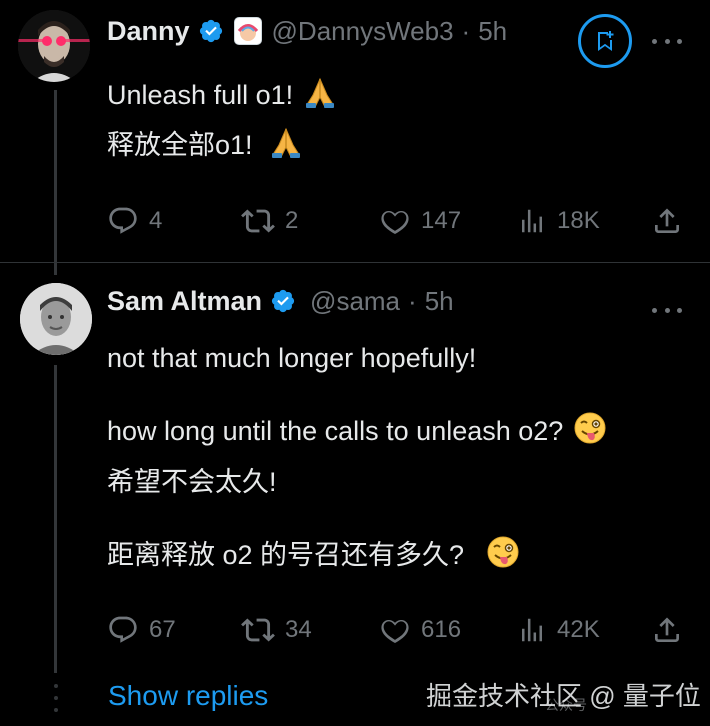 Image resolution: width=710 pixels, height=726 pixels. I want to click on tweet-actions: 4 2 147 18K, so click(397, 221).